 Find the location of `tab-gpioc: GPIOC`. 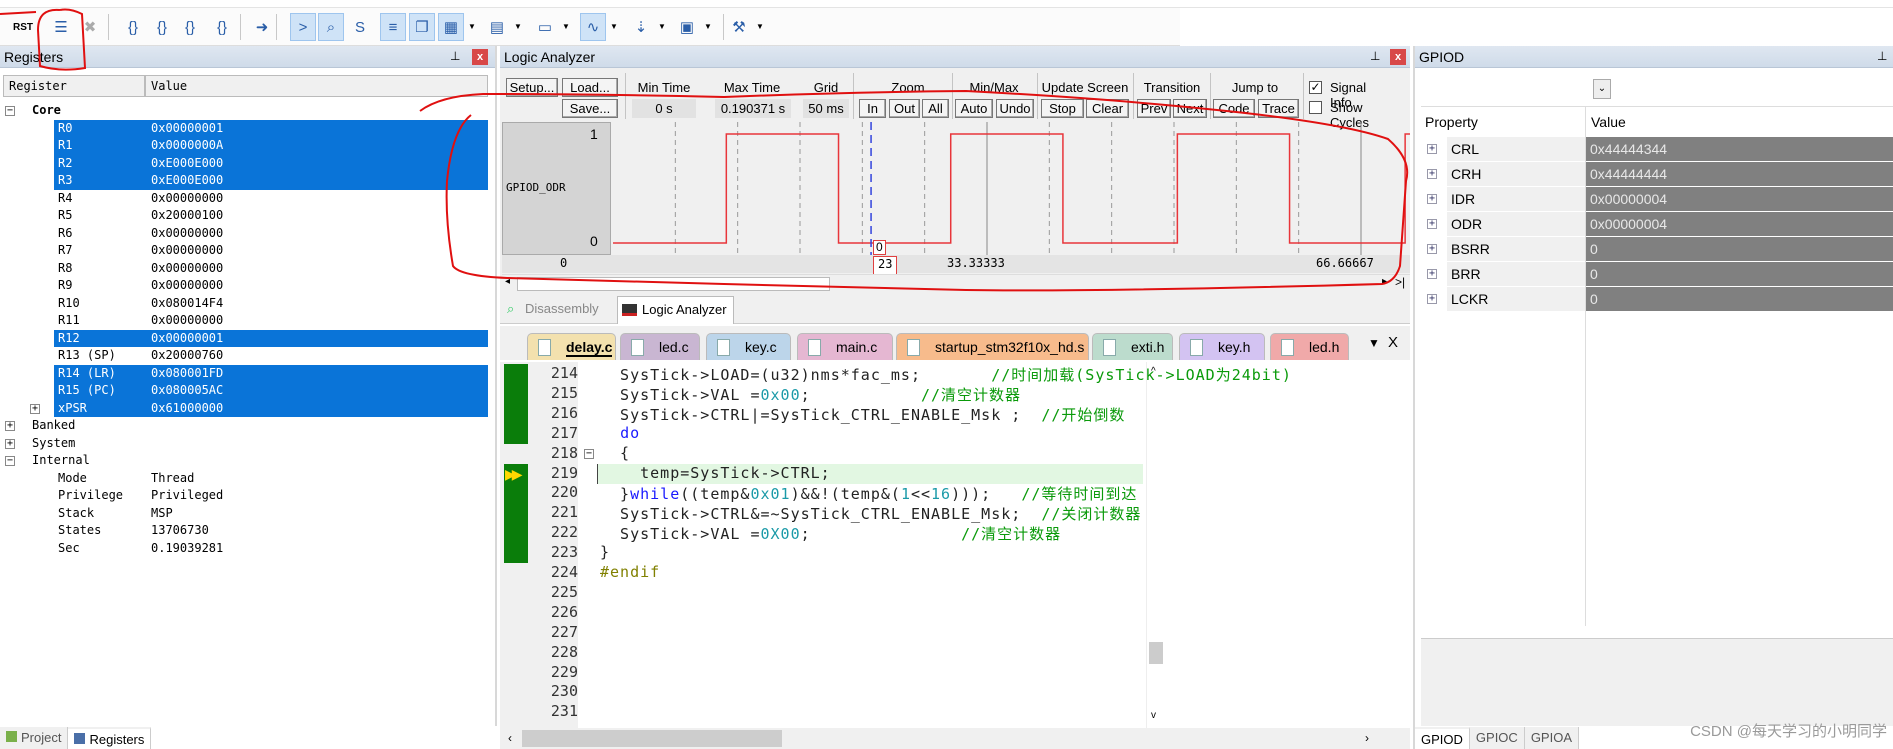

tab-gpioc: GPIOC is located at coordinates (1497, 738).